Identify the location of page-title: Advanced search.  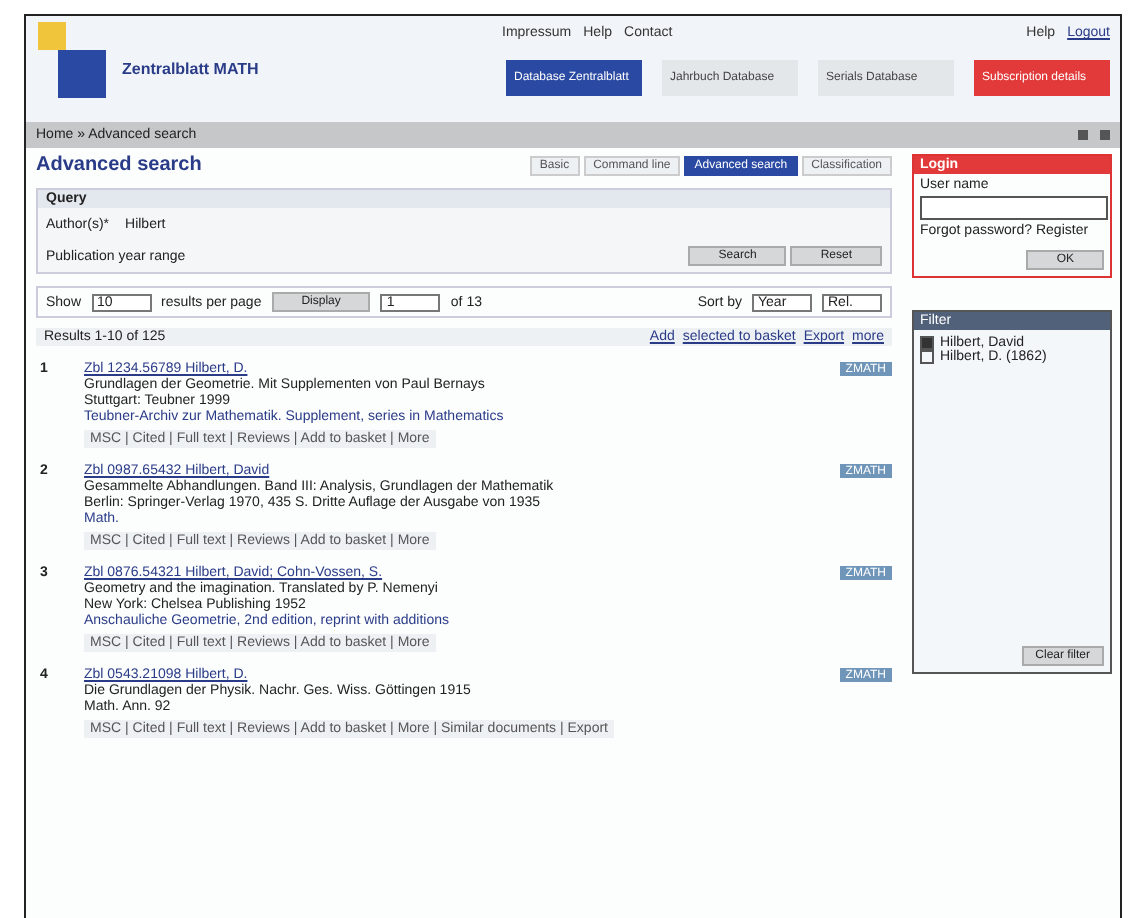
(119, 165).